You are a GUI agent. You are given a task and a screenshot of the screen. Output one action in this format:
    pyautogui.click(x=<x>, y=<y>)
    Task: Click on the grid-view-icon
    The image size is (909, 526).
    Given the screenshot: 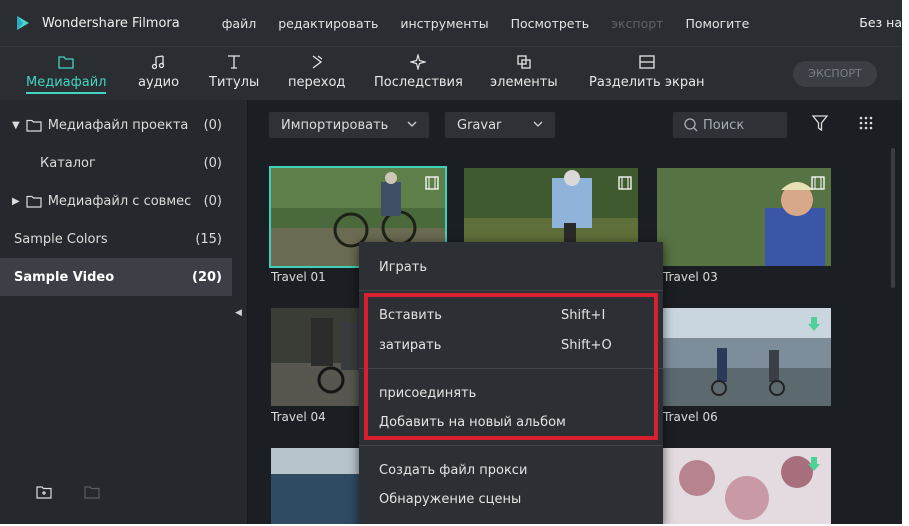 What is the action you would take?
    pyautogui.click(x=866, y=123)
    